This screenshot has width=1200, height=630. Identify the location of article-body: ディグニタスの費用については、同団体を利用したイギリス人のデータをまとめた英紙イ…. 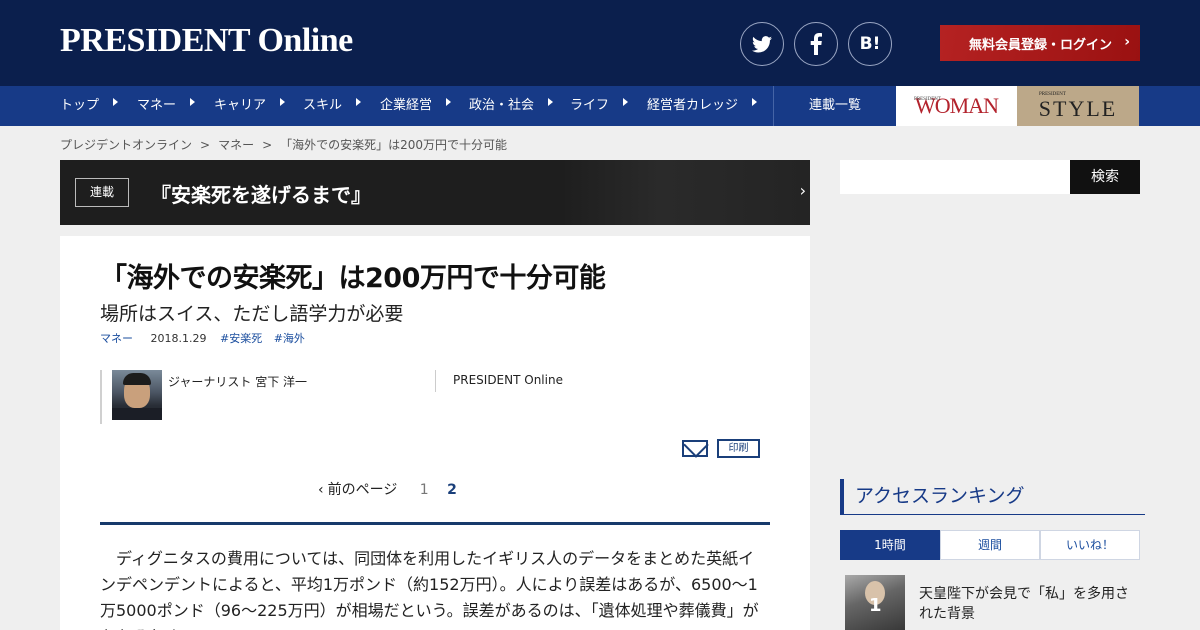
(429, 589).